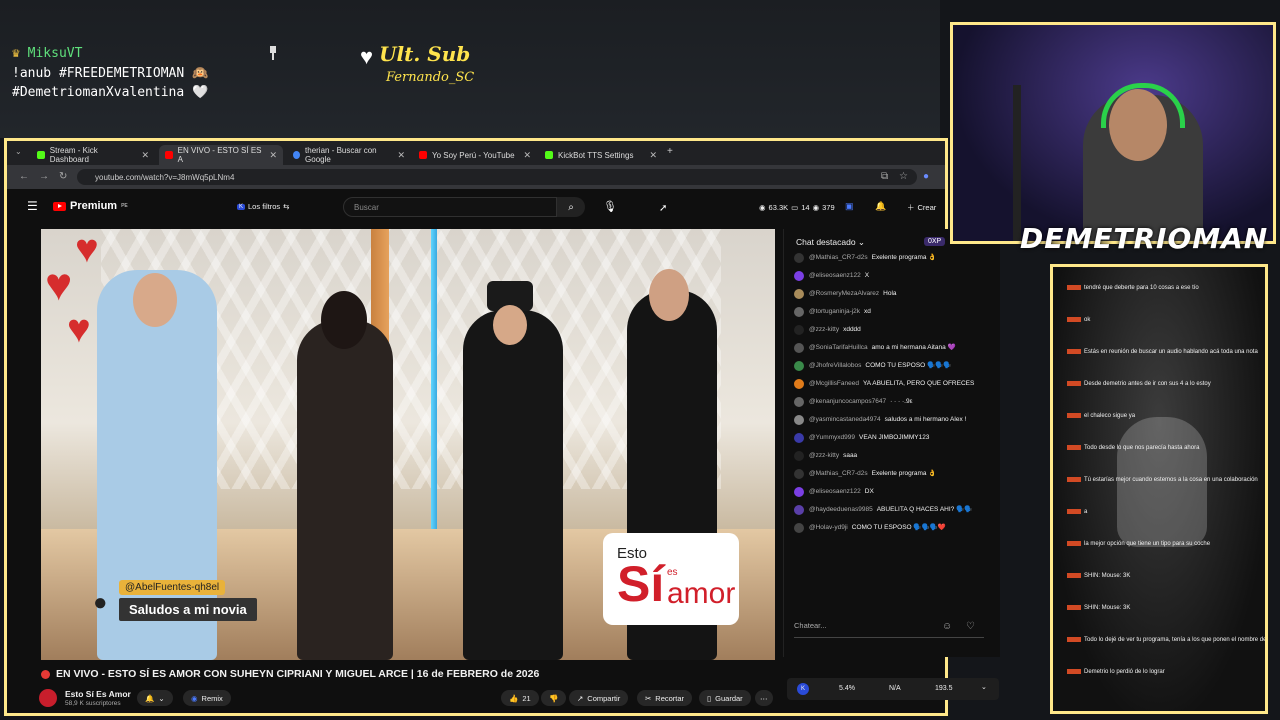  What do you see at coordinates (892, 312) in the screenshot?
I see `chat-message: @tortuganinja-j2k xd` at bounding box center [892, 312].